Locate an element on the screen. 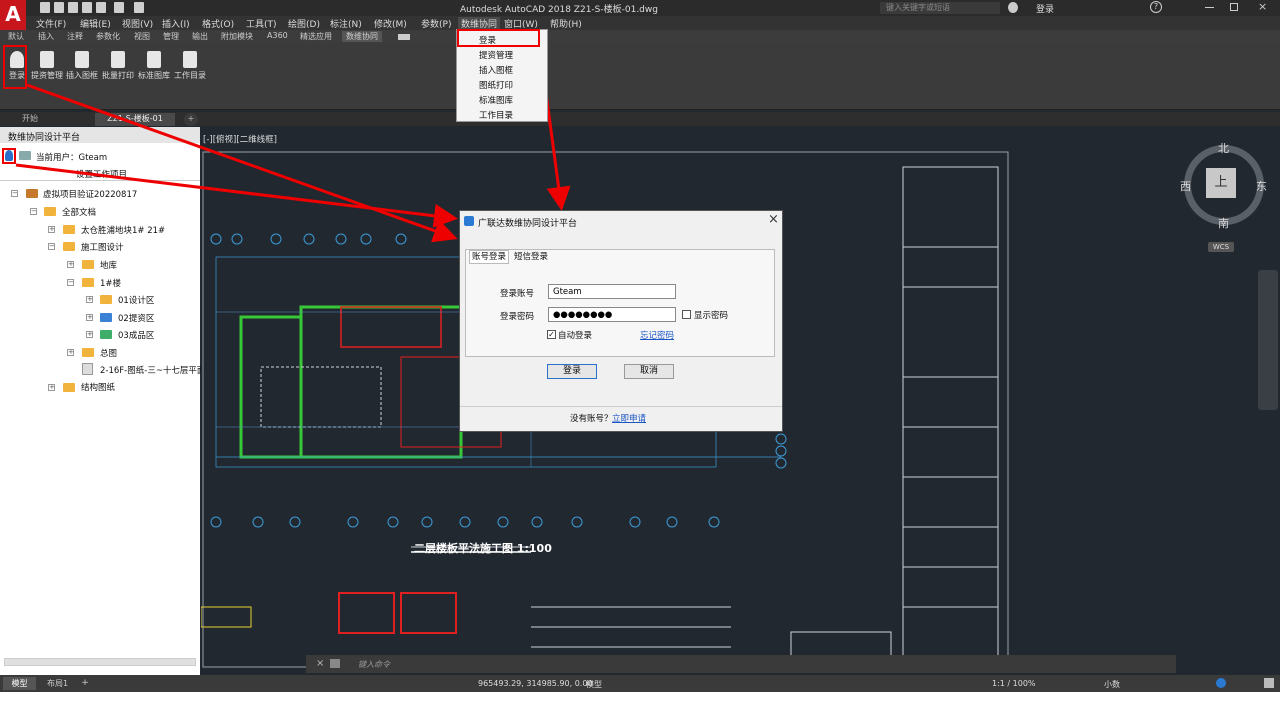 Image resolution: width=1280 pixels, height=720 pixels. dialog-divider is located at coordinates (621, 406).